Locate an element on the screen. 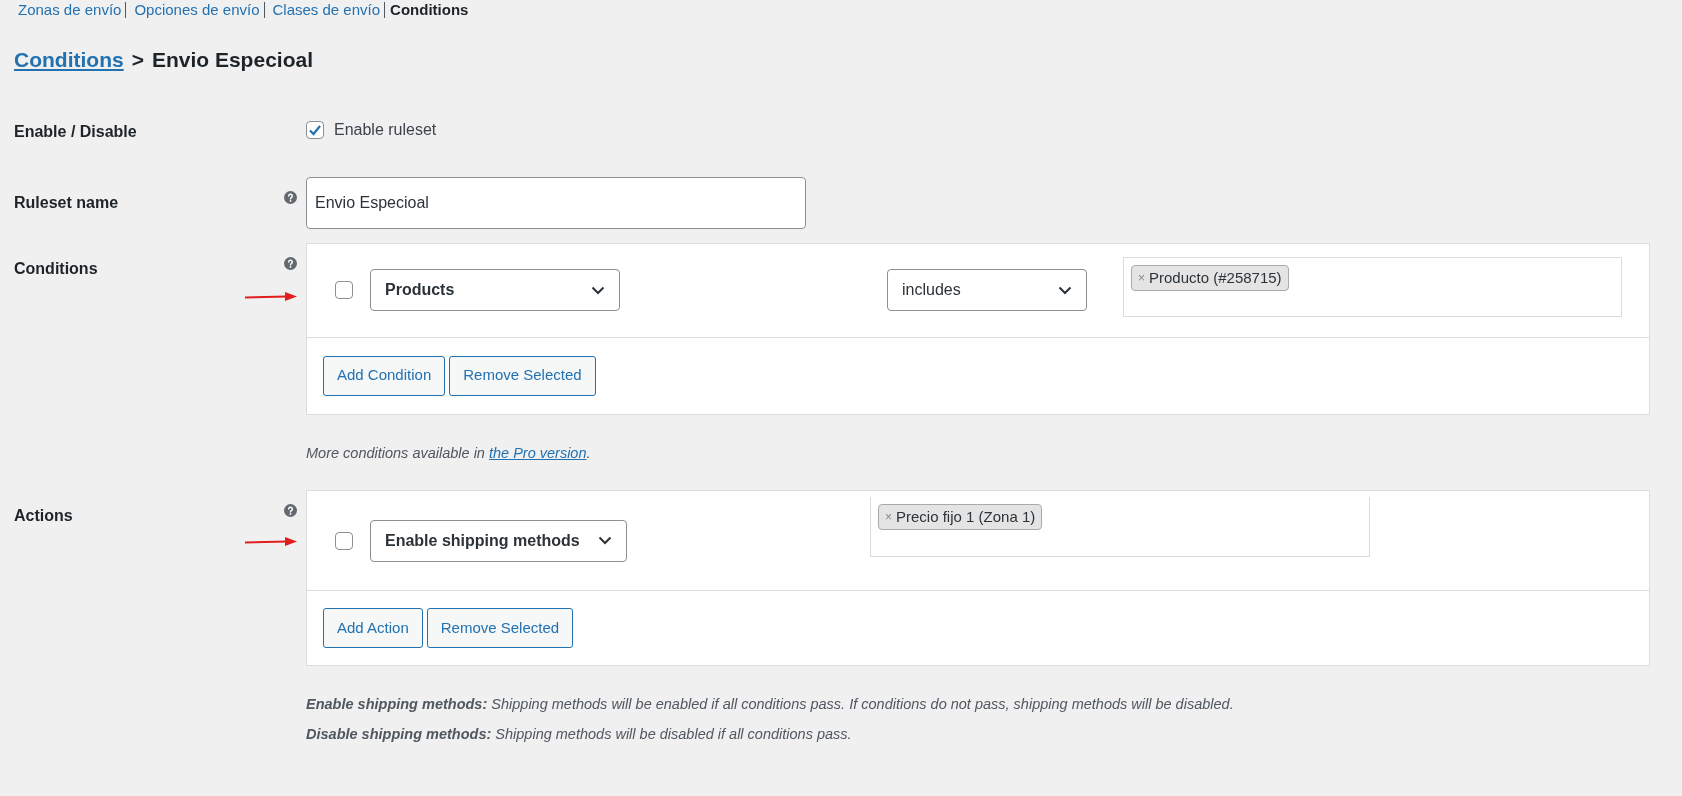 This screenshot has height=796, width=1682. field-label: Enable / Disable is located at coordinates (75, 131).